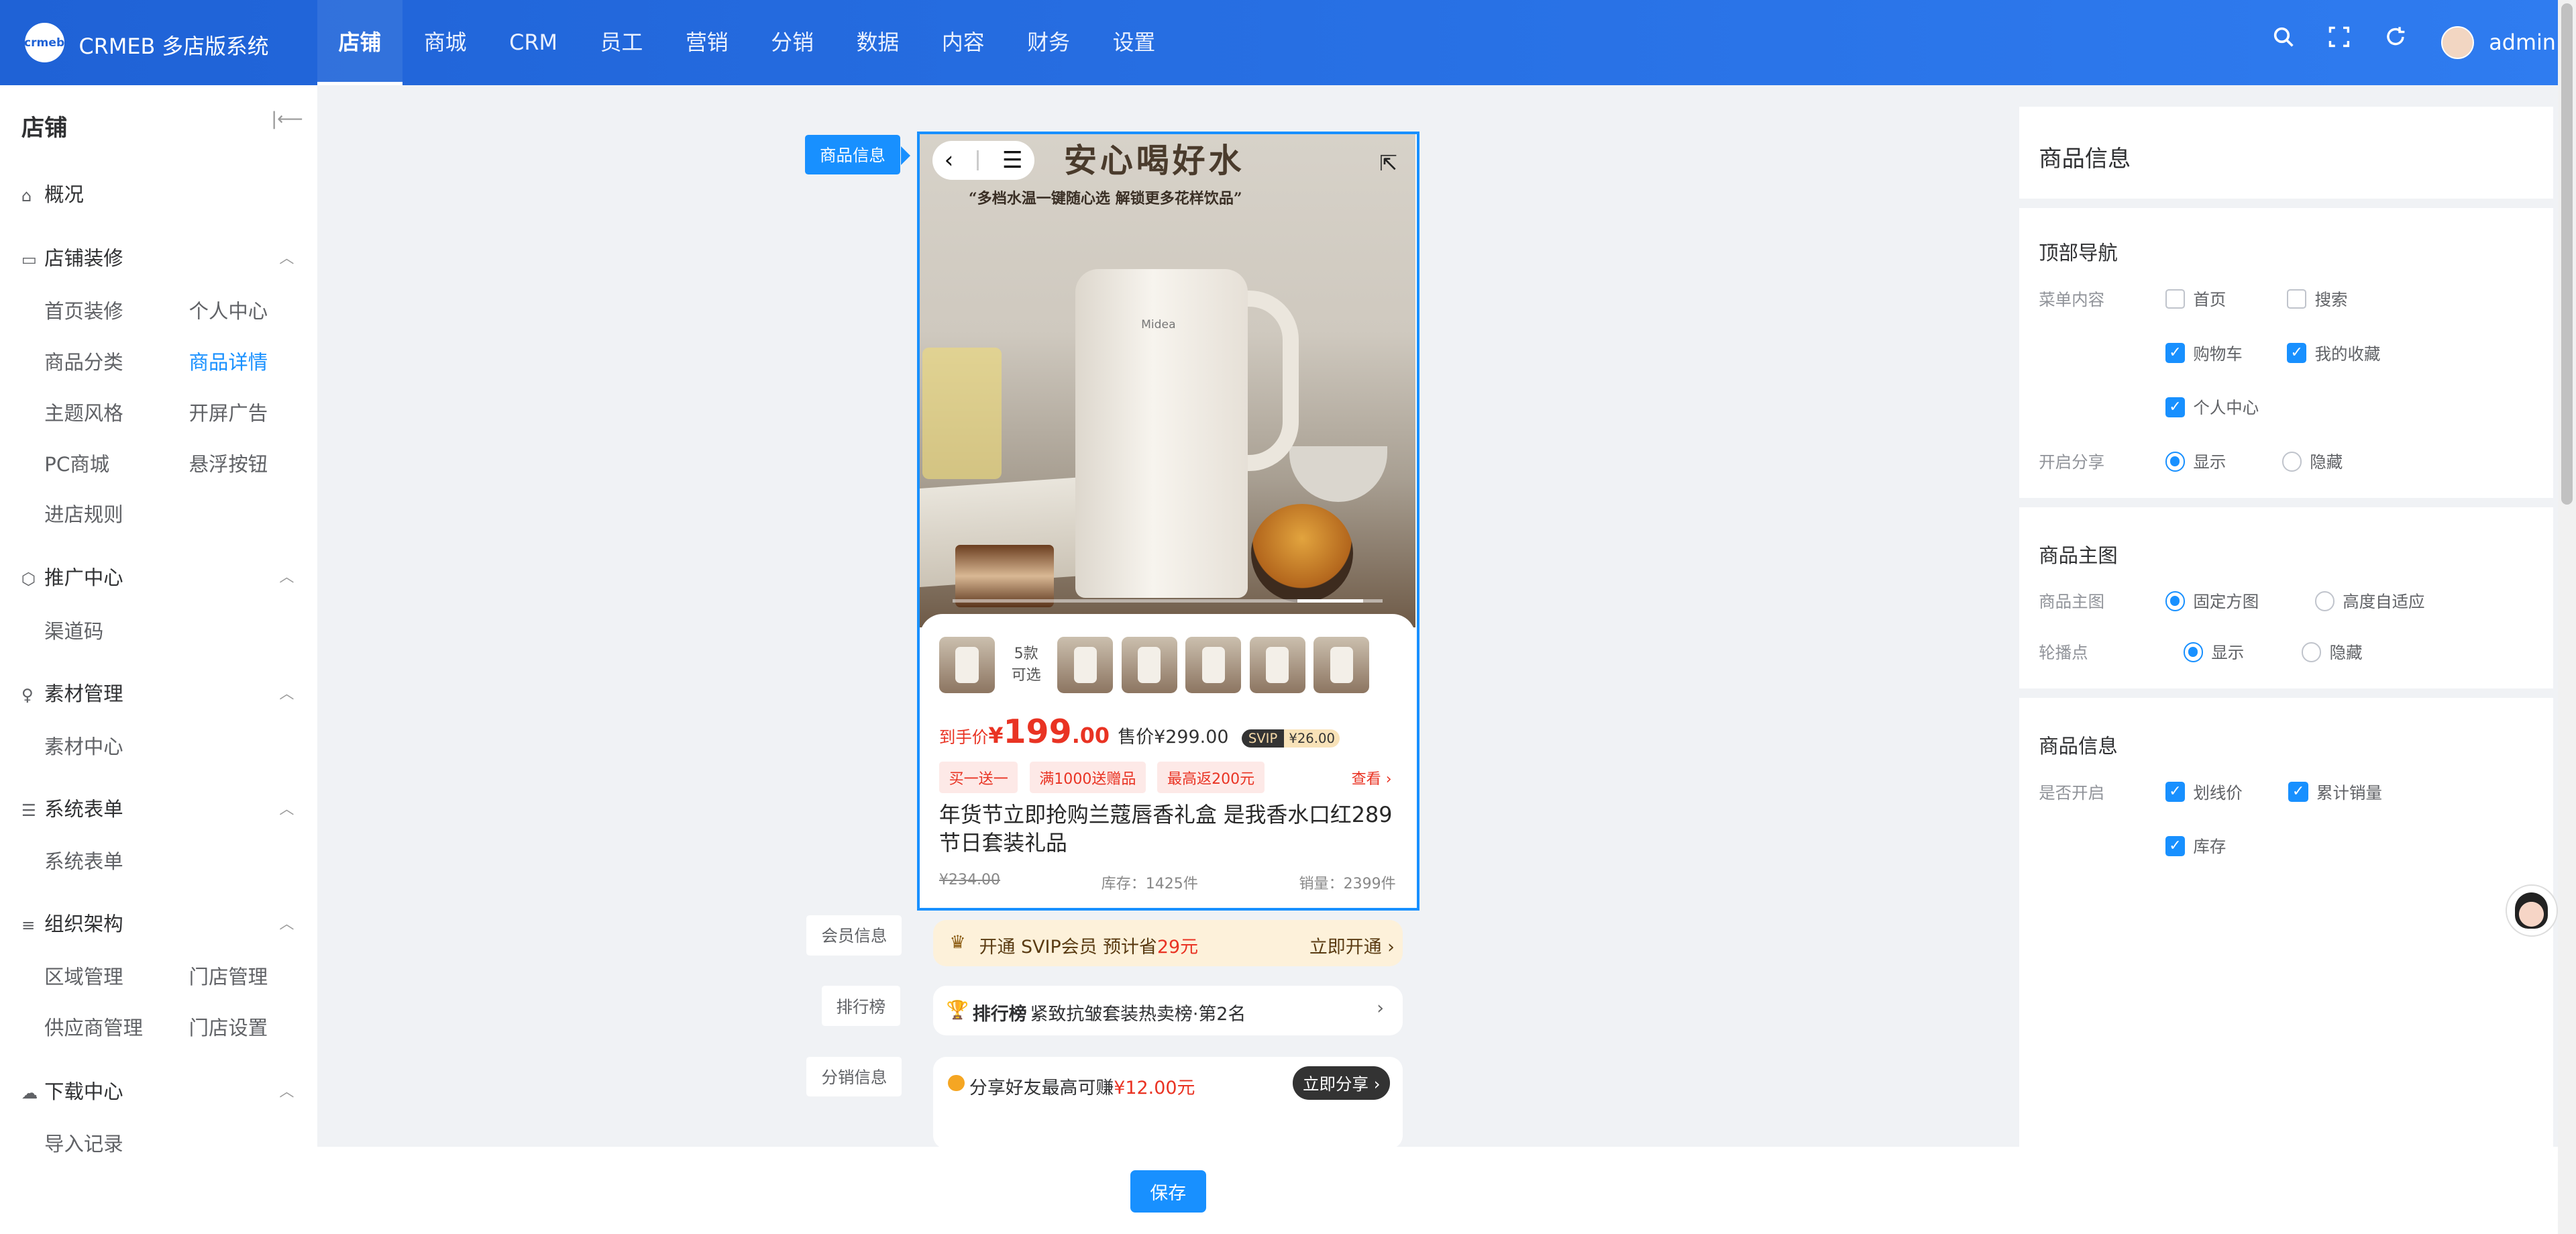 The image size is (2576, 1234). Describe the element at coordinates (1134, 42) in the screenshot. I see `nav-item-settings: 设置` at that location.